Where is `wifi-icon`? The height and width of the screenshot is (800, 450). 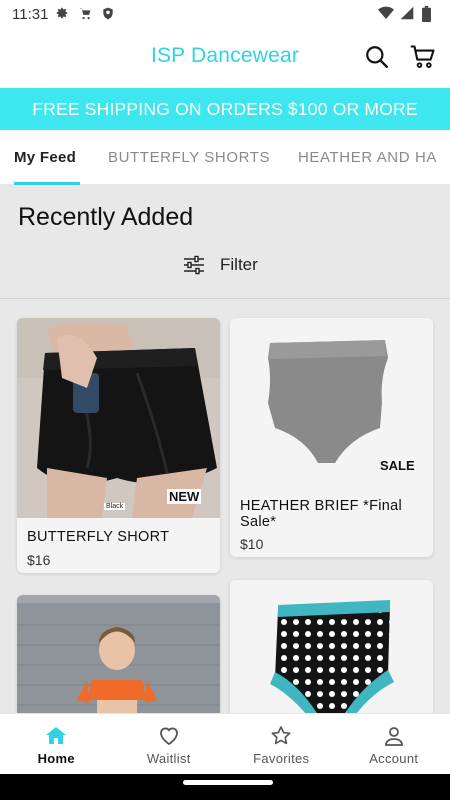
wifi-icon is located at coordinates (386, 14).